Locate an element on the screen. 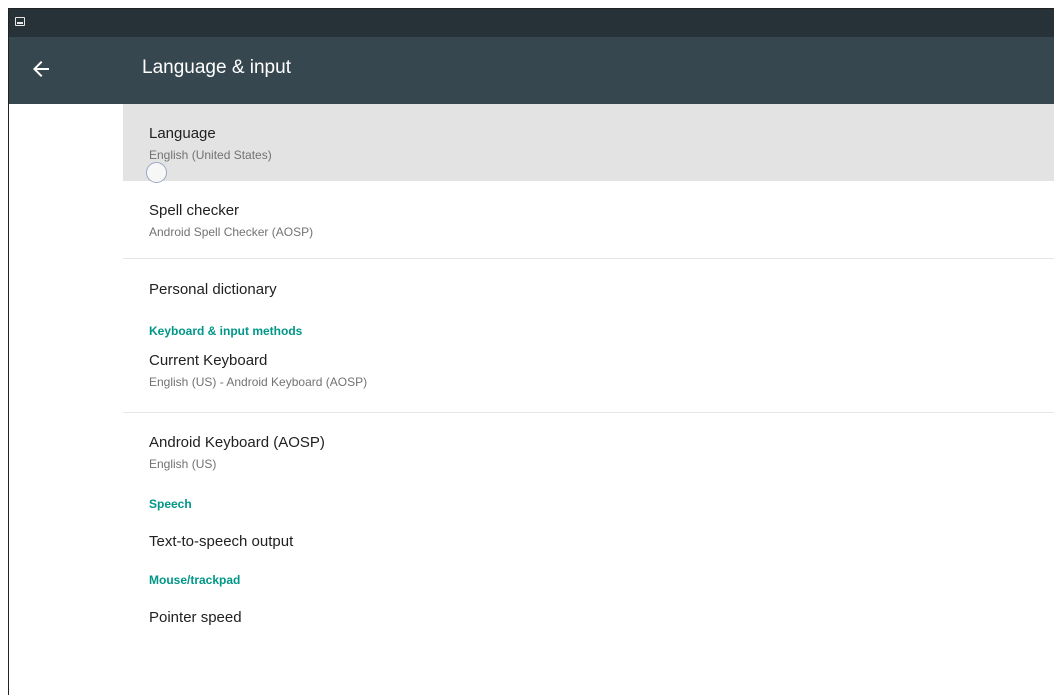 Image resolution: width=1054 pixels, height=695 pixels. spell-checker-title: Spell checker is located at coordinates (194, 210).